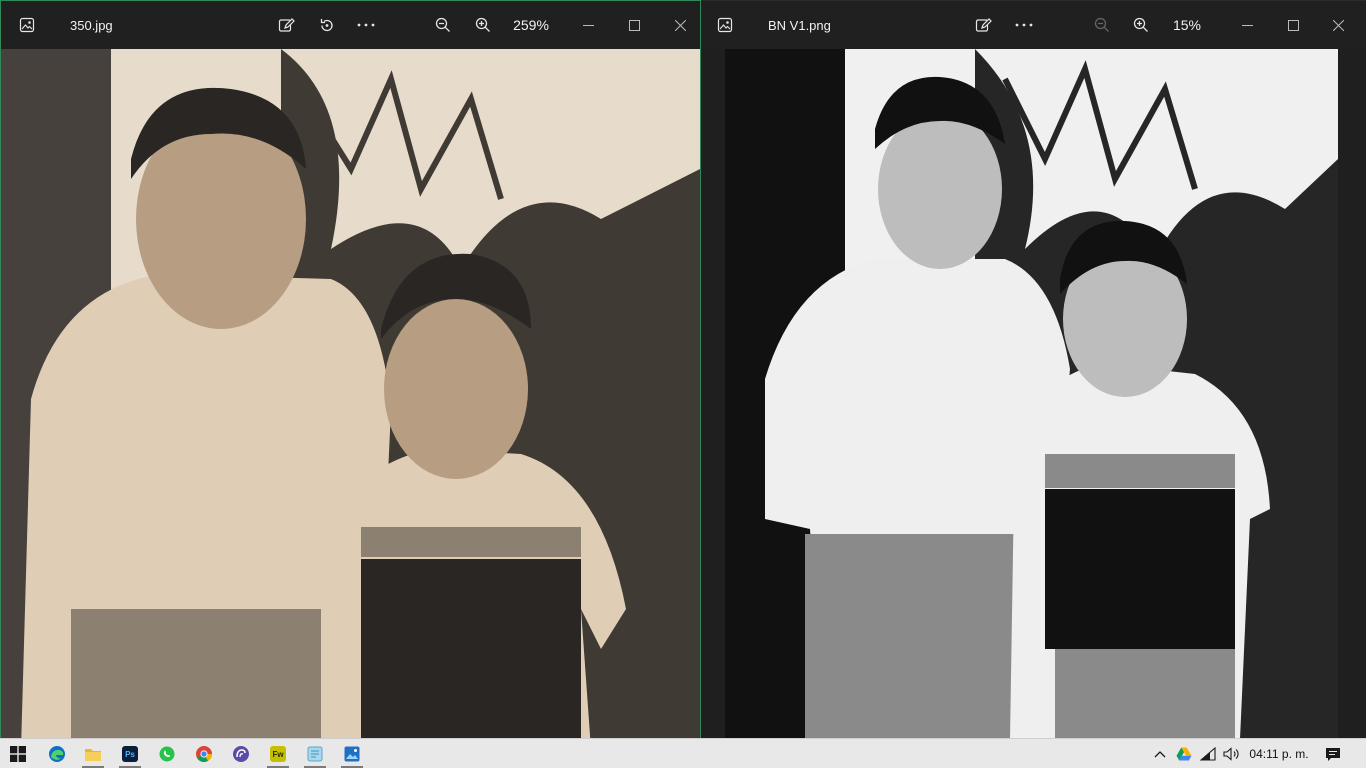 Image resolution: width=1366 pixels, height=768 pixels. What do you see at coordinates (350, 25) in the screenshot?
I see `title-bar: 350.jpg 259%` at bounding box center [350, 25].